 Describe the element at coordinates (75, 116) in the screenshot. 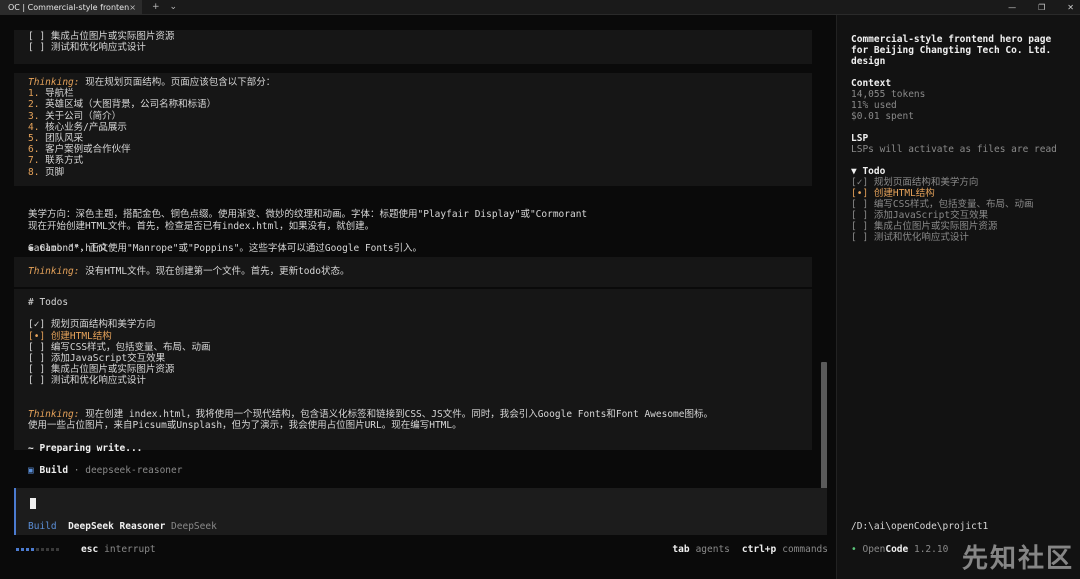

I see `list-item: 3. 关于公司（简介）` at that location.